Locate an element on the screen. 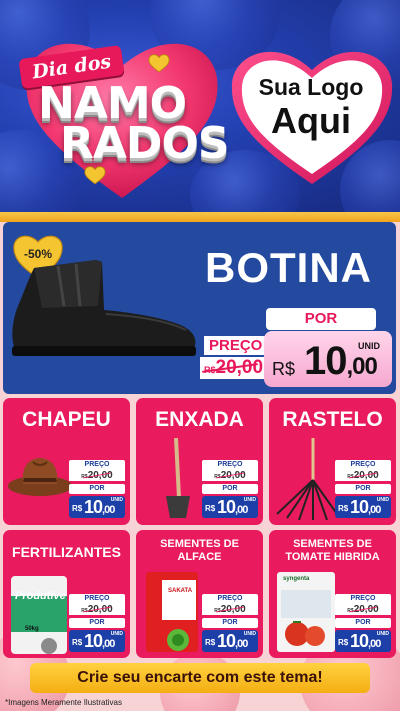 The width and height of the screenshot is (400, 711). product-card-rastelo: RASTELO PREÇO R$20,00 POR UNID R$ 10,00 is located at coordinates (332, 461).